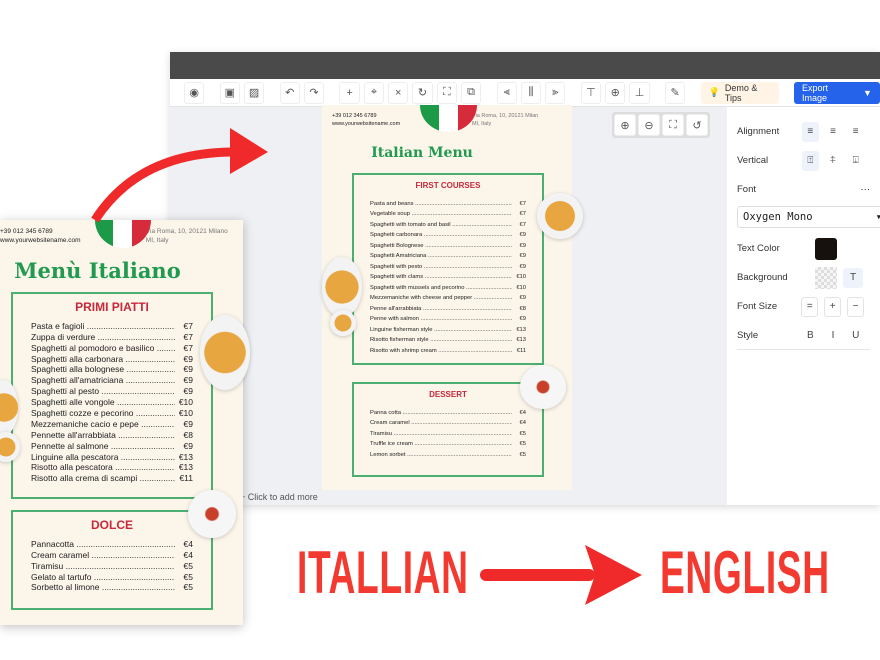  What do you see at coordinates (531, 92) in the screenshot?
I see `align-center-icon: ⫼` at bounding box center [531, 92].